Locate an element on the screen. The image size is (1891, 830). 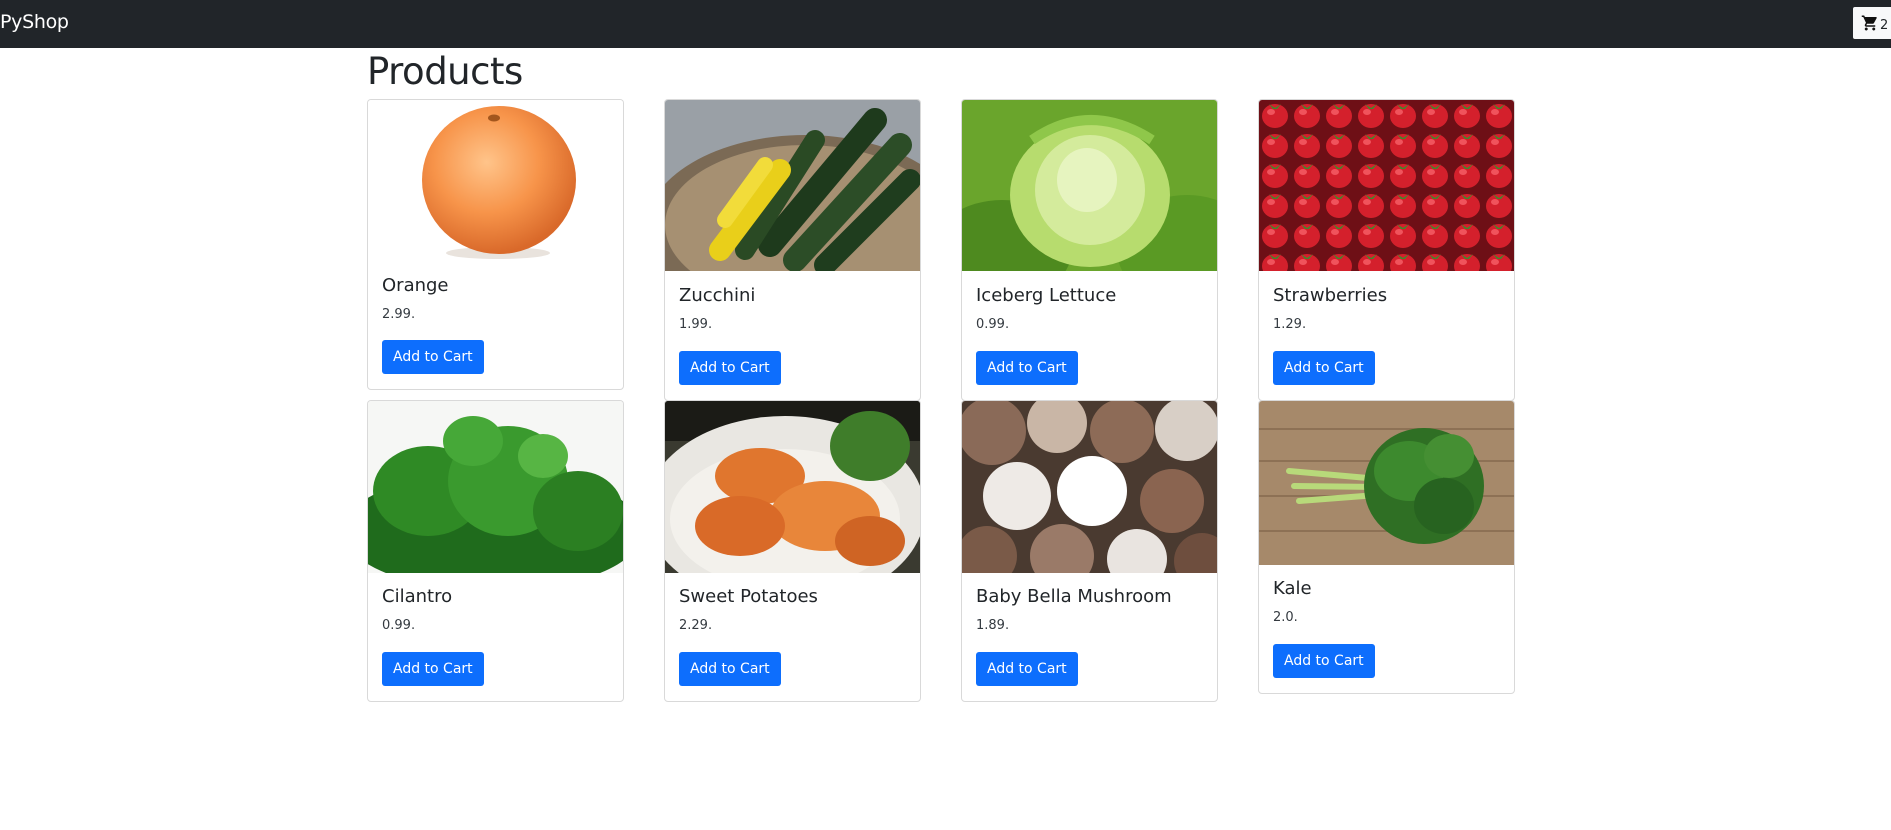
product-card: Iceberg Lettuce 0.99. Add to Cart is located at coordinates (1089, 250).